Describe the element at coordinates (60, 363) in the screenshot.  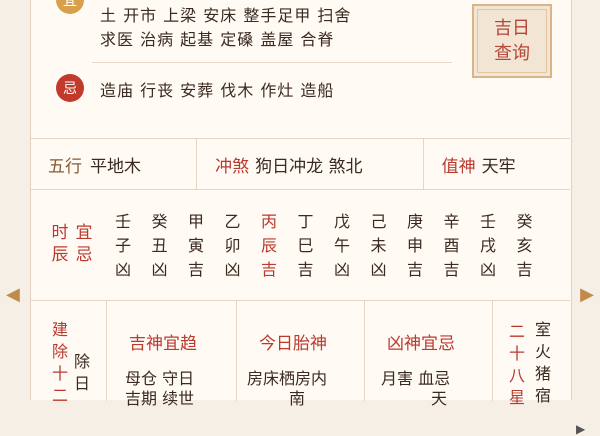
I see `jianchu-col1: 建 除 十 二` at that location.